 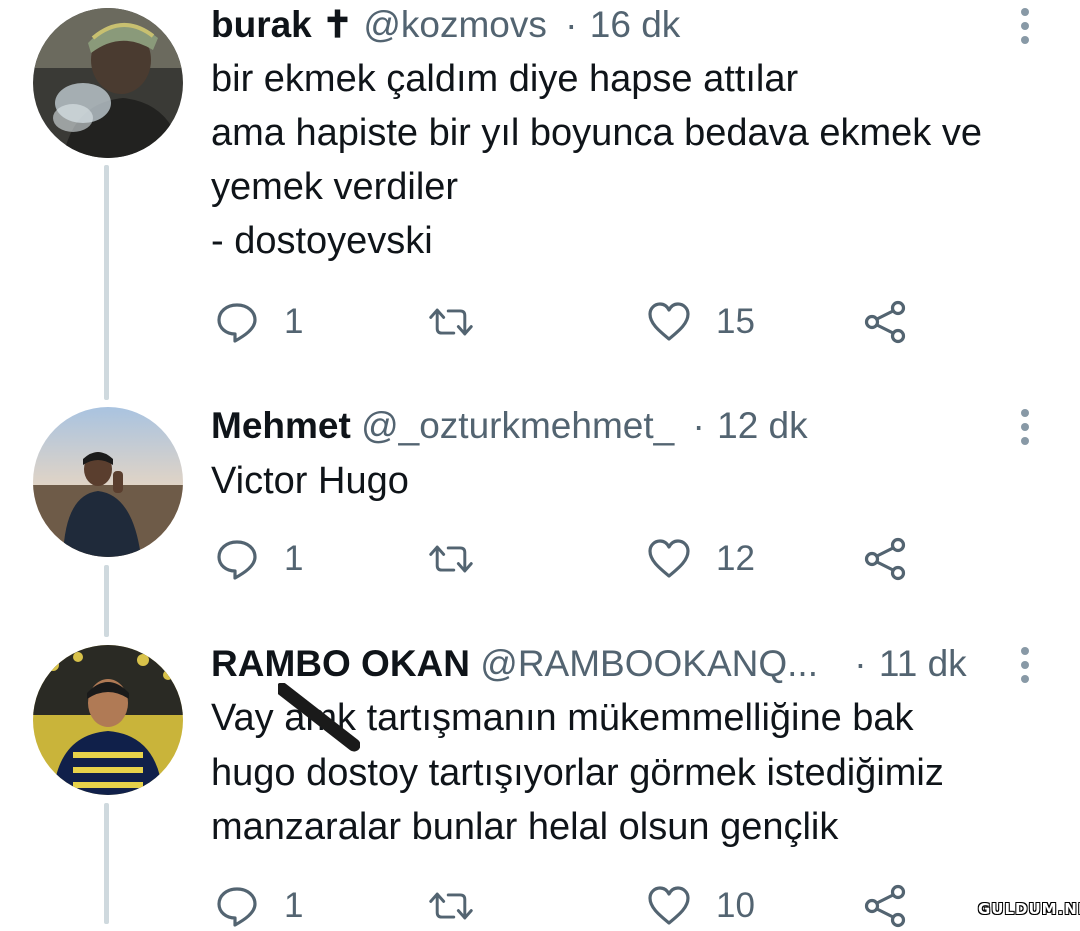 I want to click on censor-scribble, so click(x=319, y=717).